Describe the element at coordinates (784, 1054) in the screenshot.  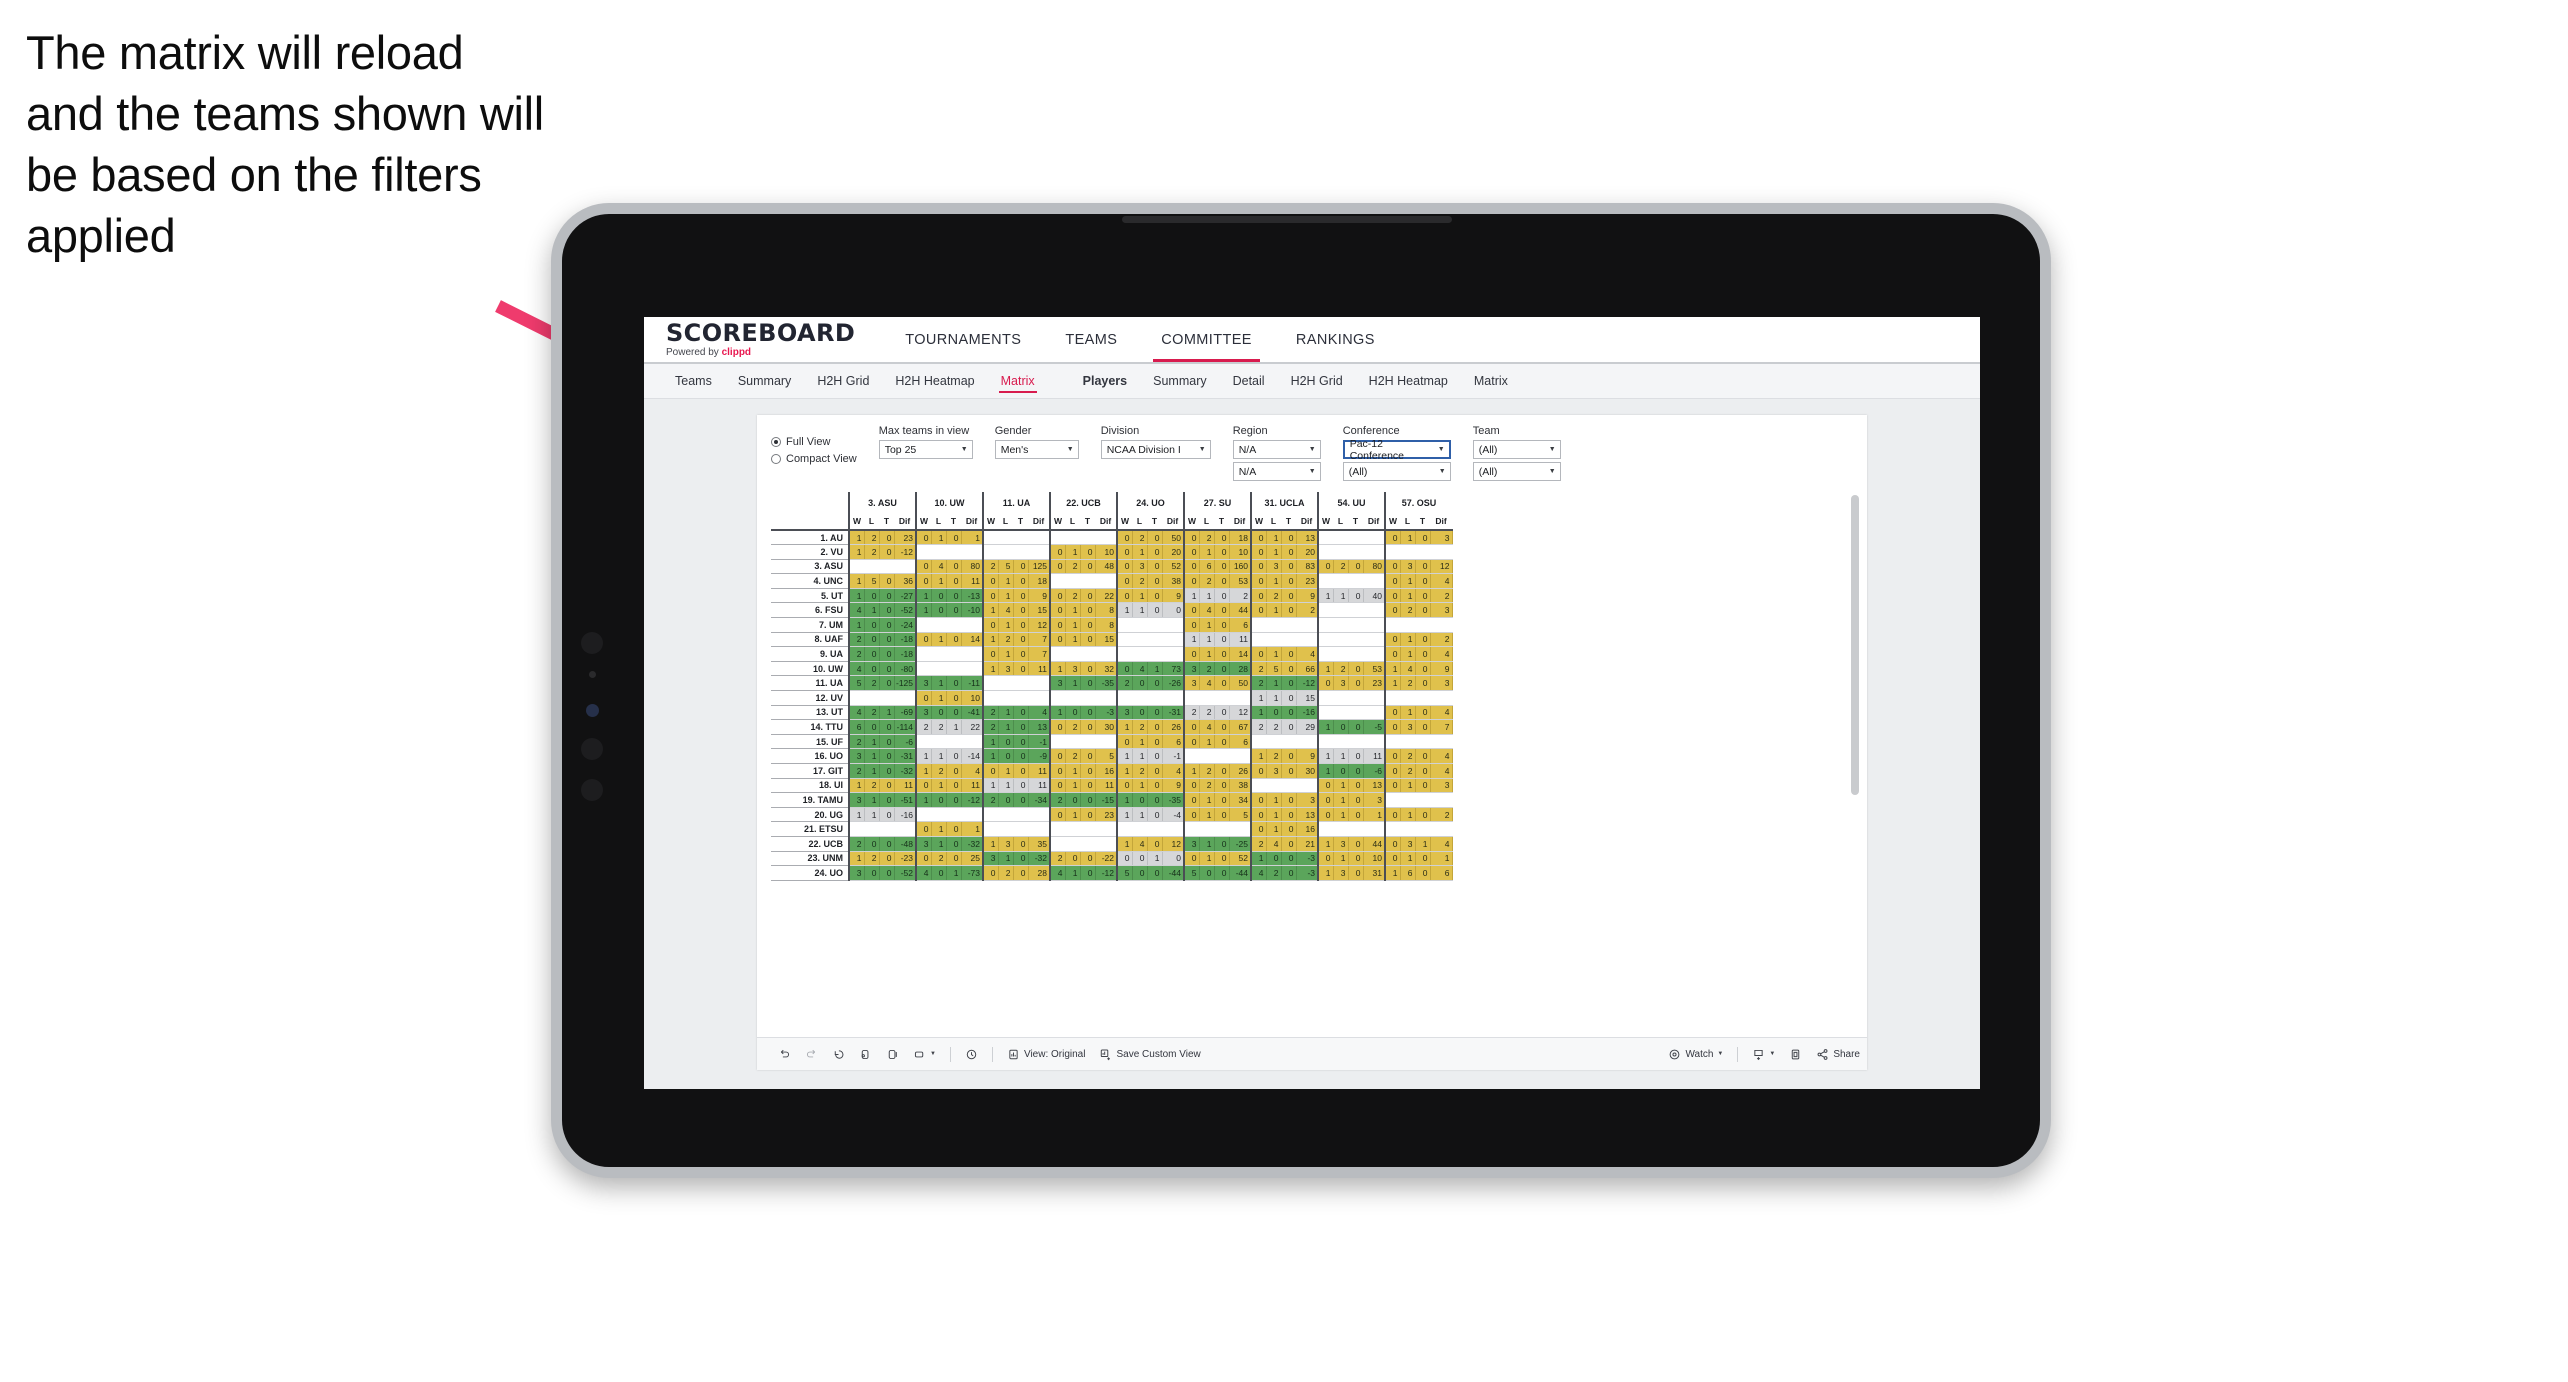
I see `undo-button` at that location.